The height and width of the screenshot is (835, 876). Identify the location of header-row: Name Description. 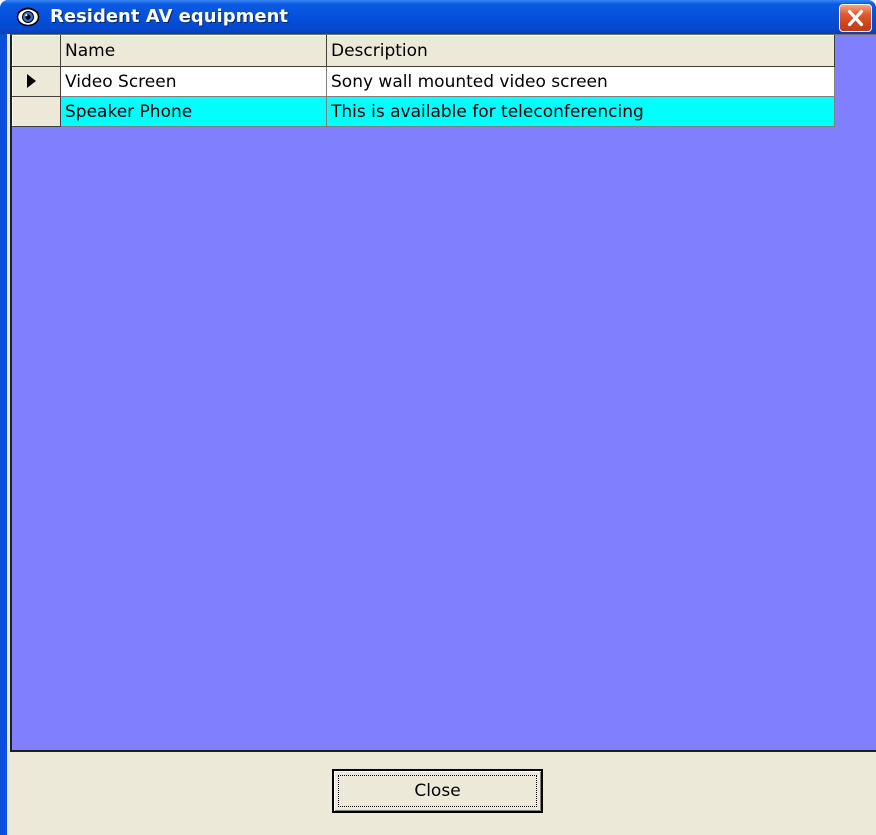
(423, 51).